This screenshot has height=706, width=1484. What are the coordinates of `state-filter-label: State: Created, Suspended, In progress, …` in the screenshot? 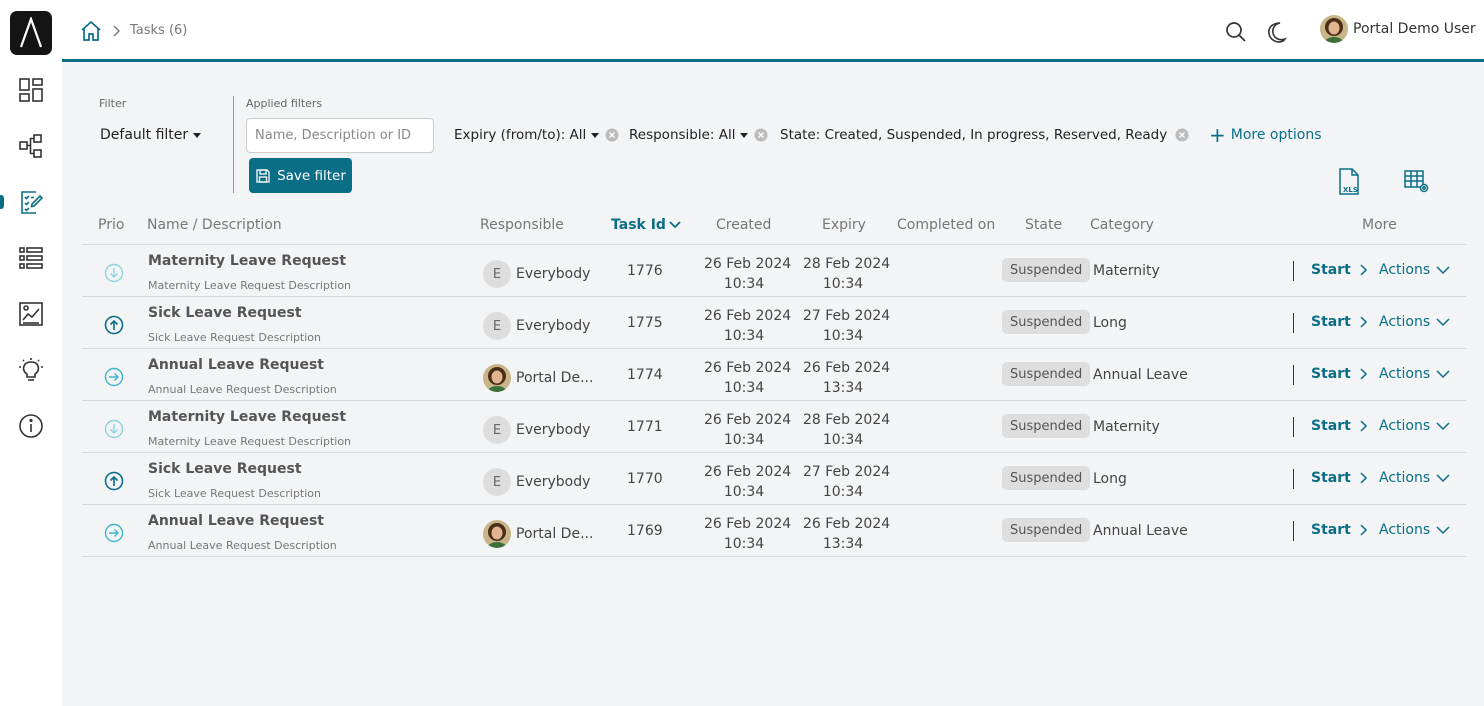 It's located at (974, 135).